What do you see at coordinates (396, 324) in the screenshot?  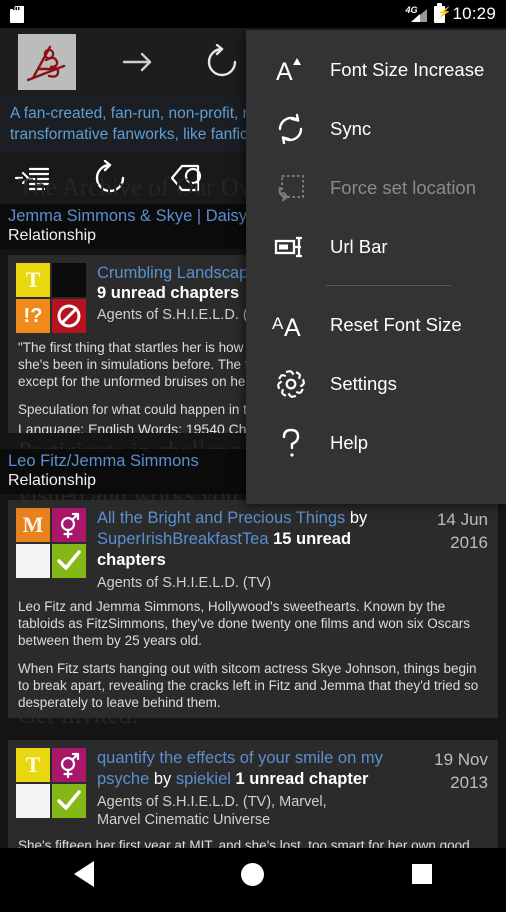 I see `menu-item-label: Reset Font Size` at bounding box center [396, 324].